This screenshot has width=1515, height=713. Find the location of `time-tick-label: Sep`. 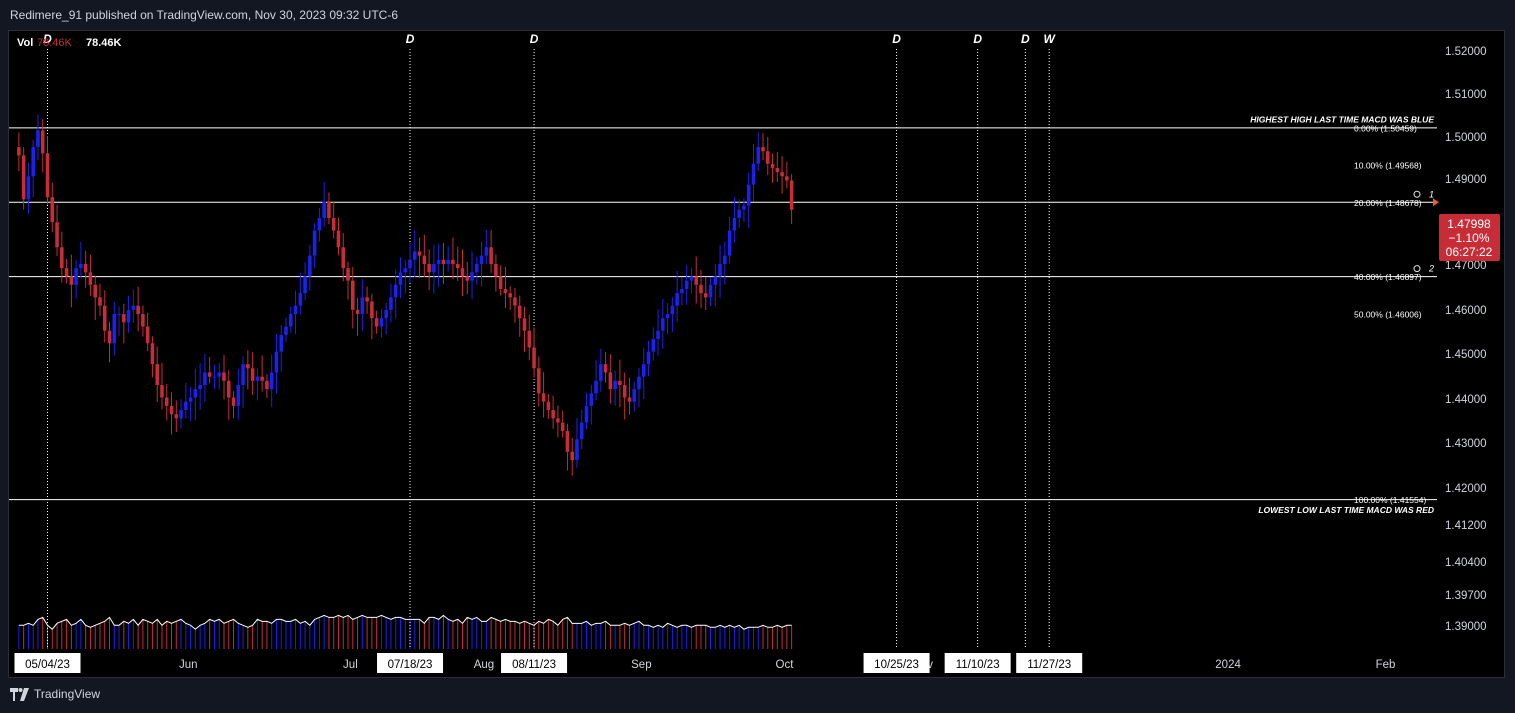

time-tick-label: Sep is located at coordinates (641, 665).